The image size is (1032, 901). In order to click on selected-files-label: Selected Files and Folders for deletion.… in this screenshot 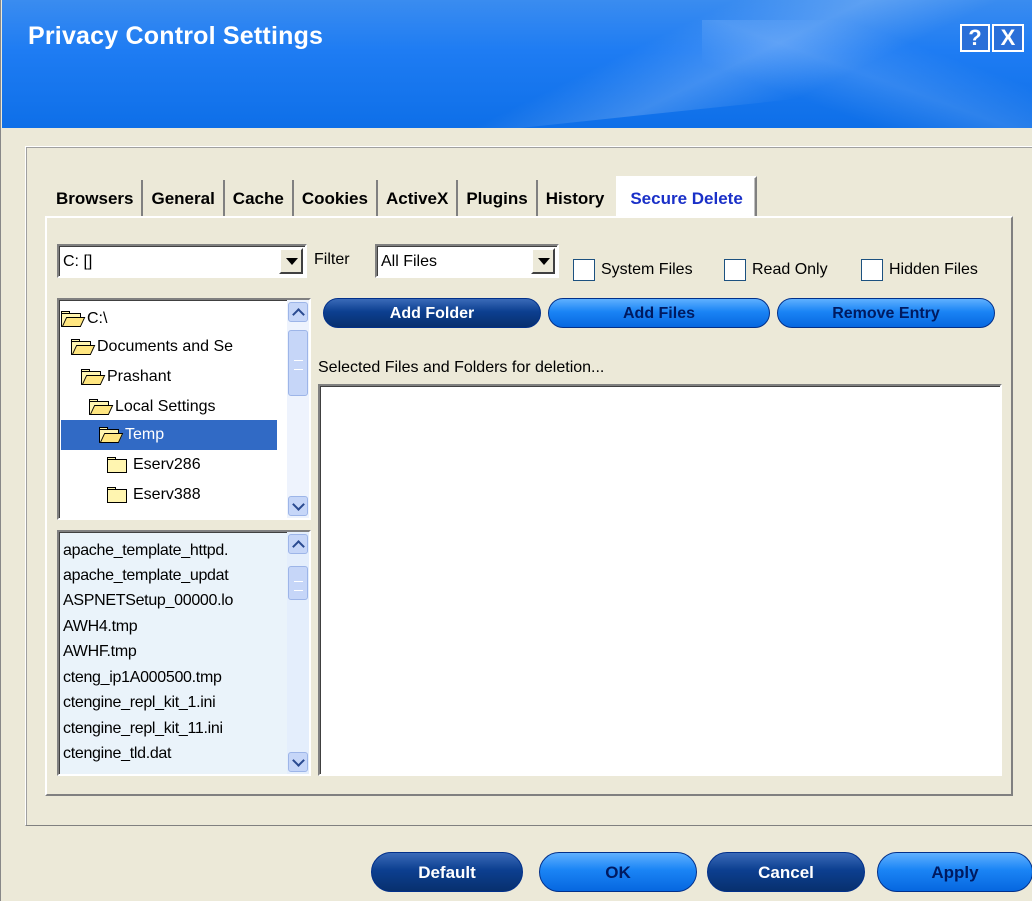, I will do `click(461, 367)`.